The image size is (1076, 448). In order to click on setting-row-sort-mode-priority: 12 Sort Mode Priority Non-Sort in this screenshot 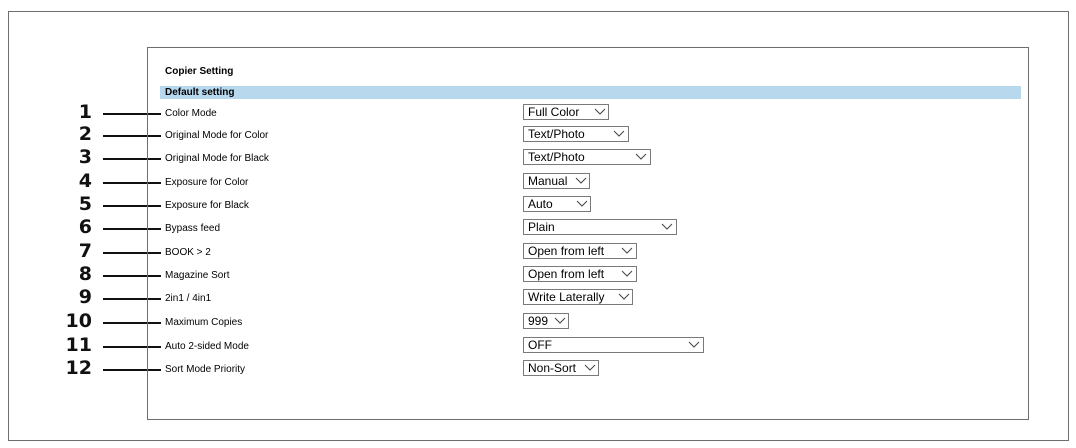, I will do `click(538, 369)`.